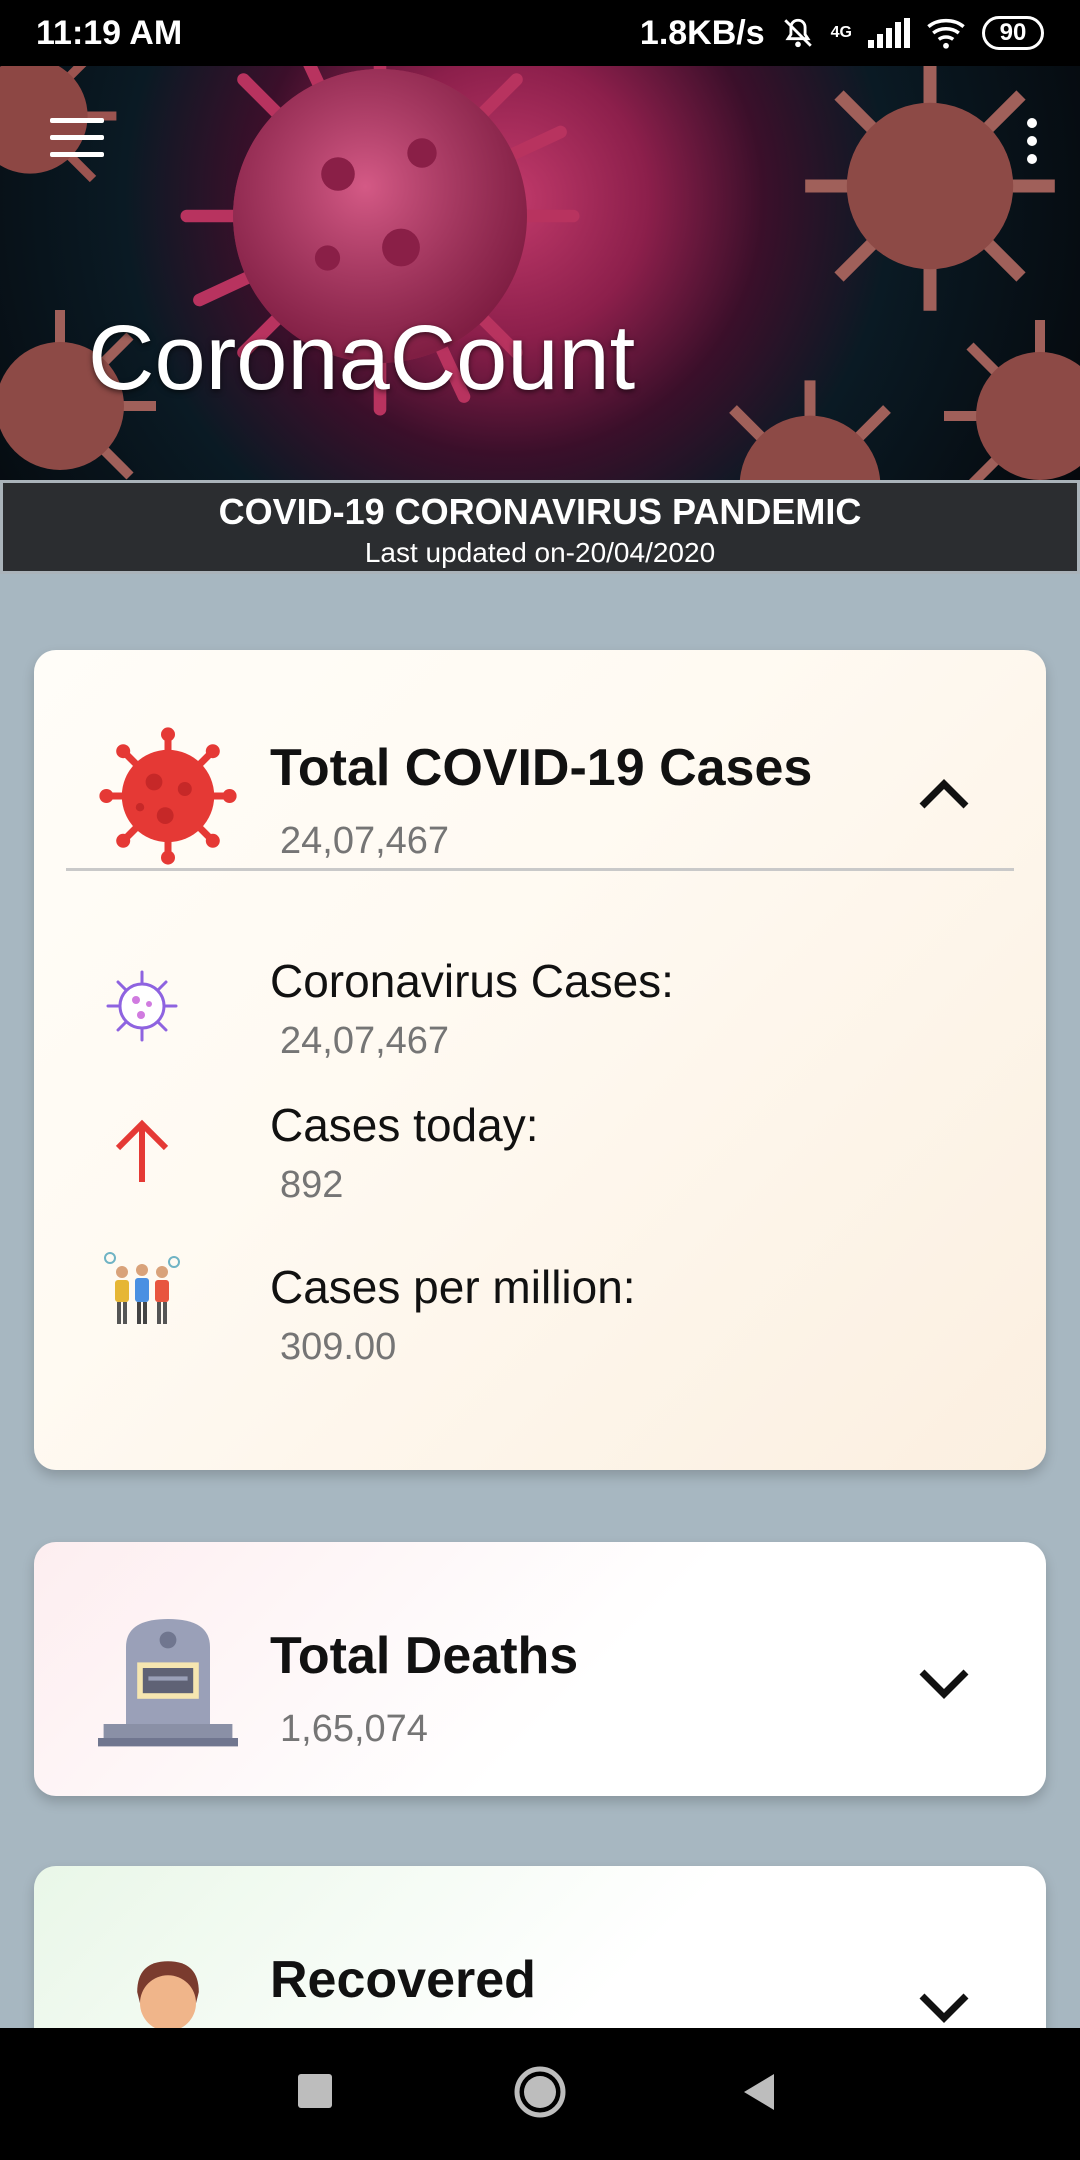 The image size is (1080, 2160). What do you see at coordinates (362, 358) in the screenshot?
I see `app-title: CoronaCount` at bounding box center [362, 358].